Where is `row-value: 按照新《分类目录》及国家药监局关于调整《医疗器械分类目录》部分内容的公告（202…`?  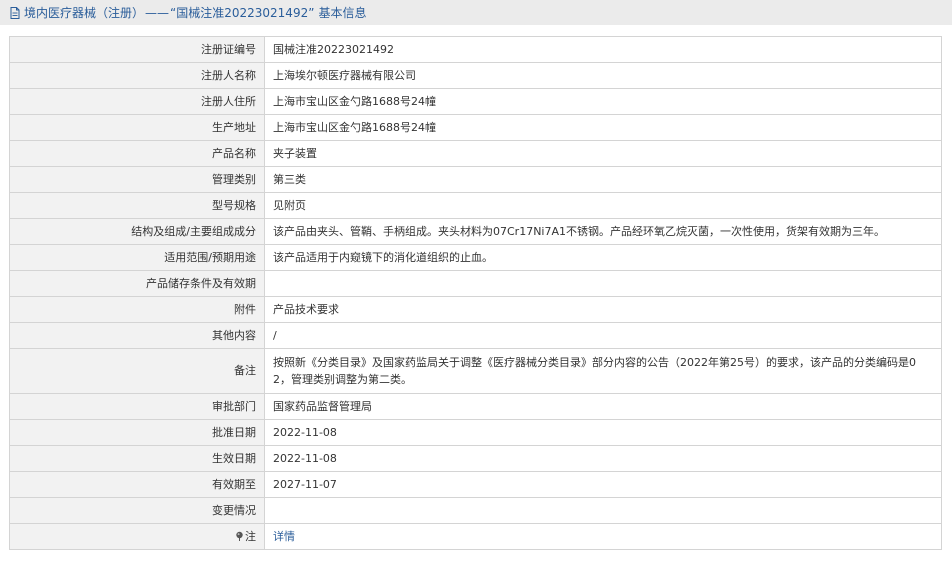 row-value: 按照新《分类目录》及国家药监局关于调整《医疗器械分类目录》部分内容的公告（202… is located at coordinates (603, 371).